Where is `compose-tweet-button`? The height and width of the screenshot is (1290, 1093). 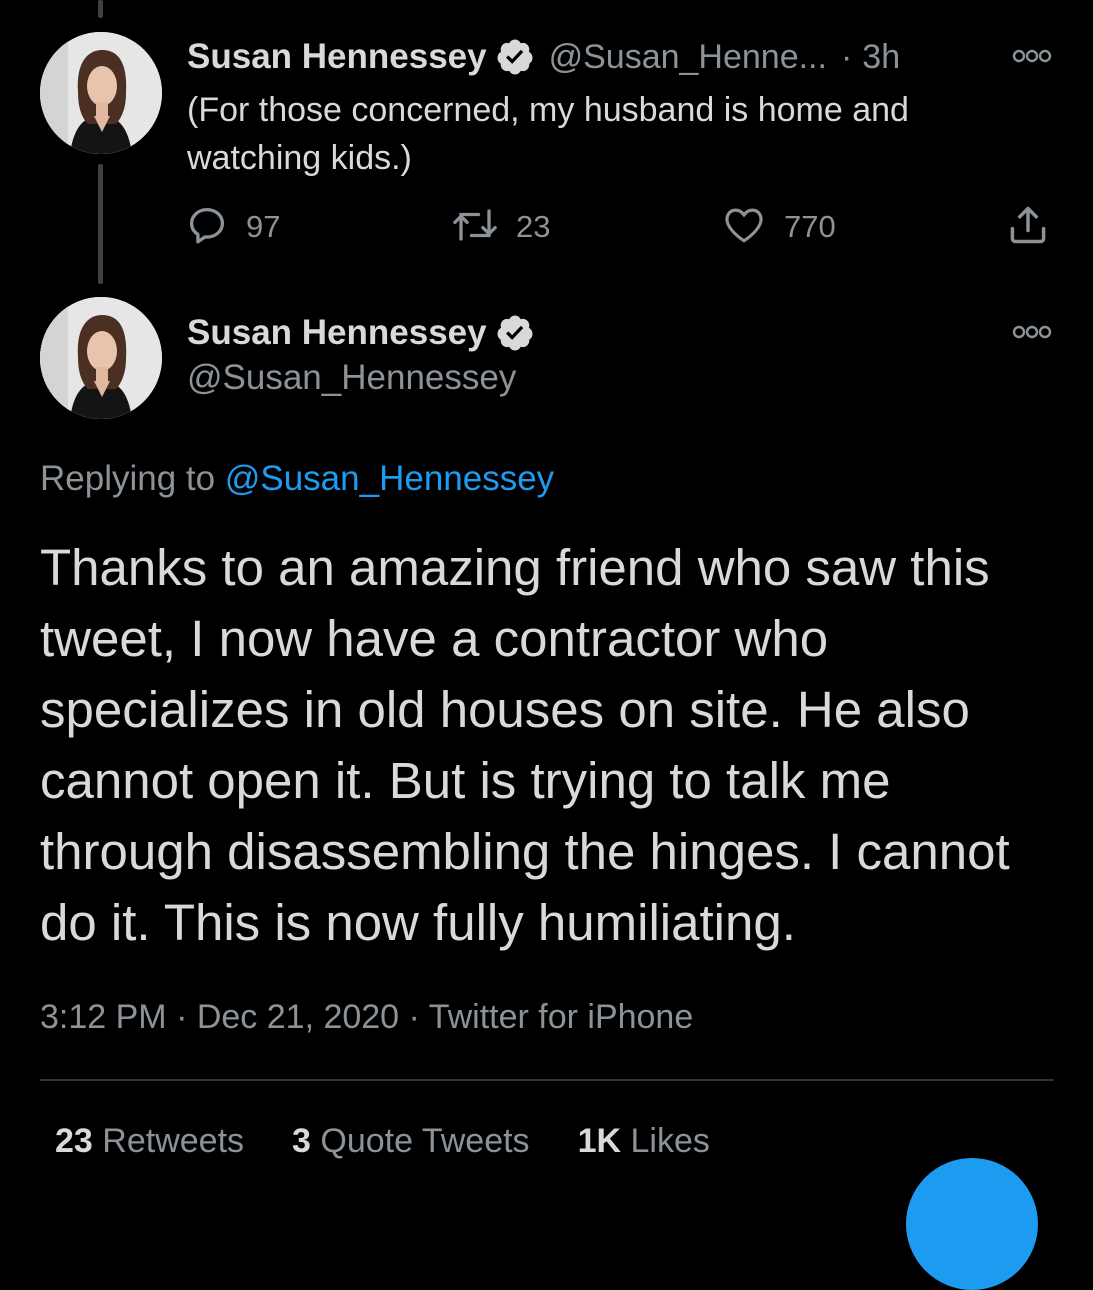 compose-tweet-button is located at coordinates (972, 1224).